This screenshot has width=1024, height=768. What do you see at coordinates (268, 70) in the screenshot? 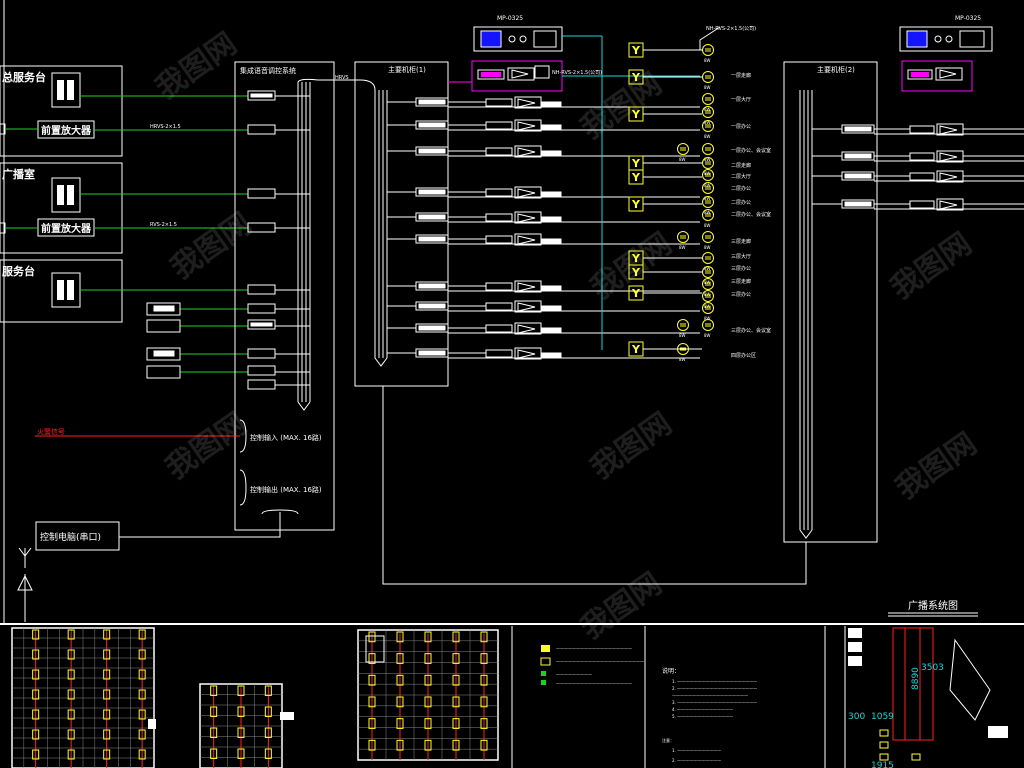
I see `central-system-title: 集成语音调控系统` at bounding box center [268, 70].